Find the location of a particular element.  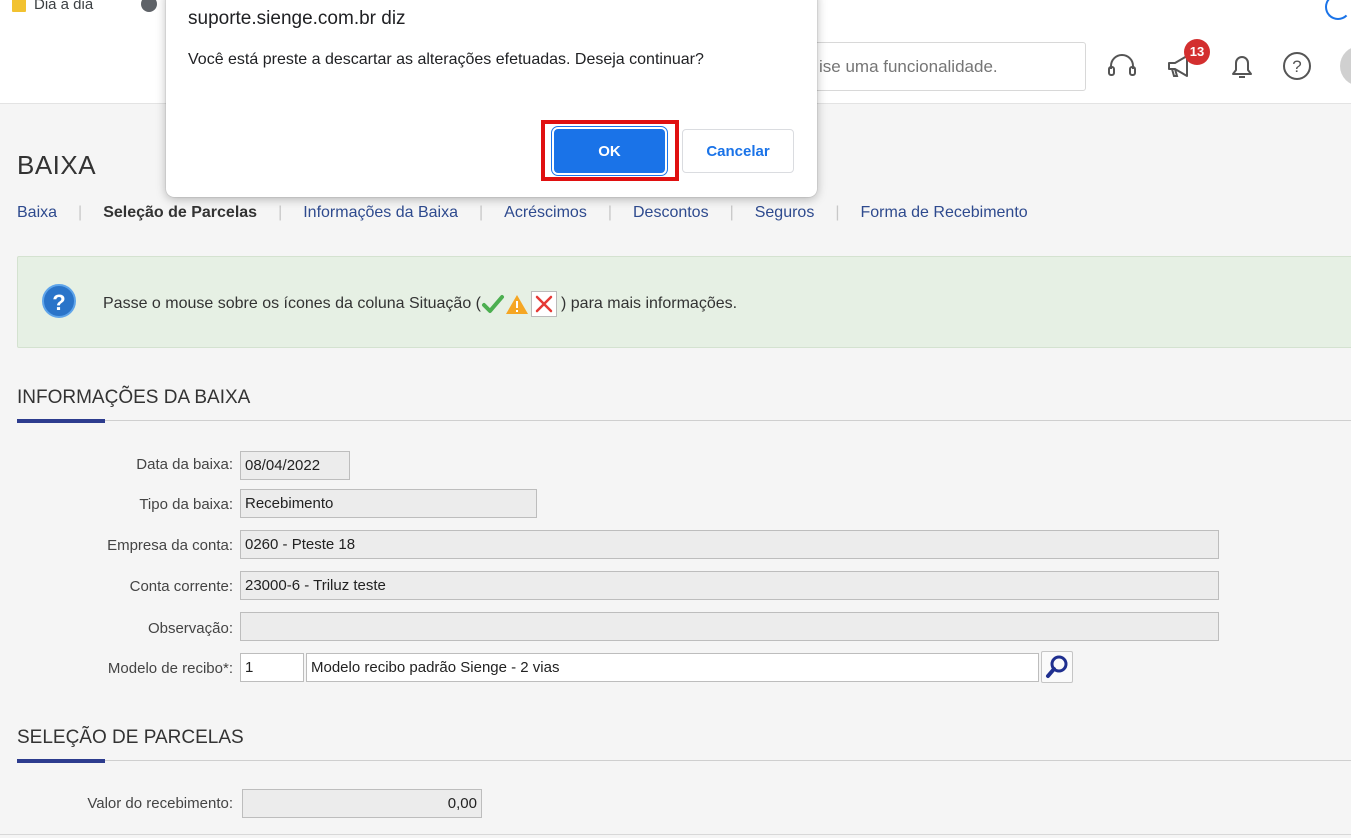

tipo-baixa-field: Recebimento is located at coordinates (388, 503).